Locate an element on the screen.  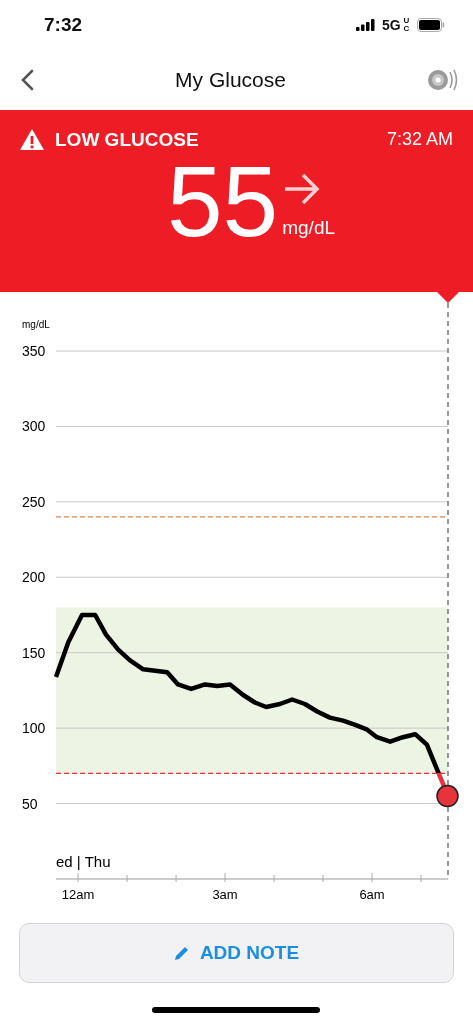
y-tick-label: 100 is located at coordinates (34, 728).